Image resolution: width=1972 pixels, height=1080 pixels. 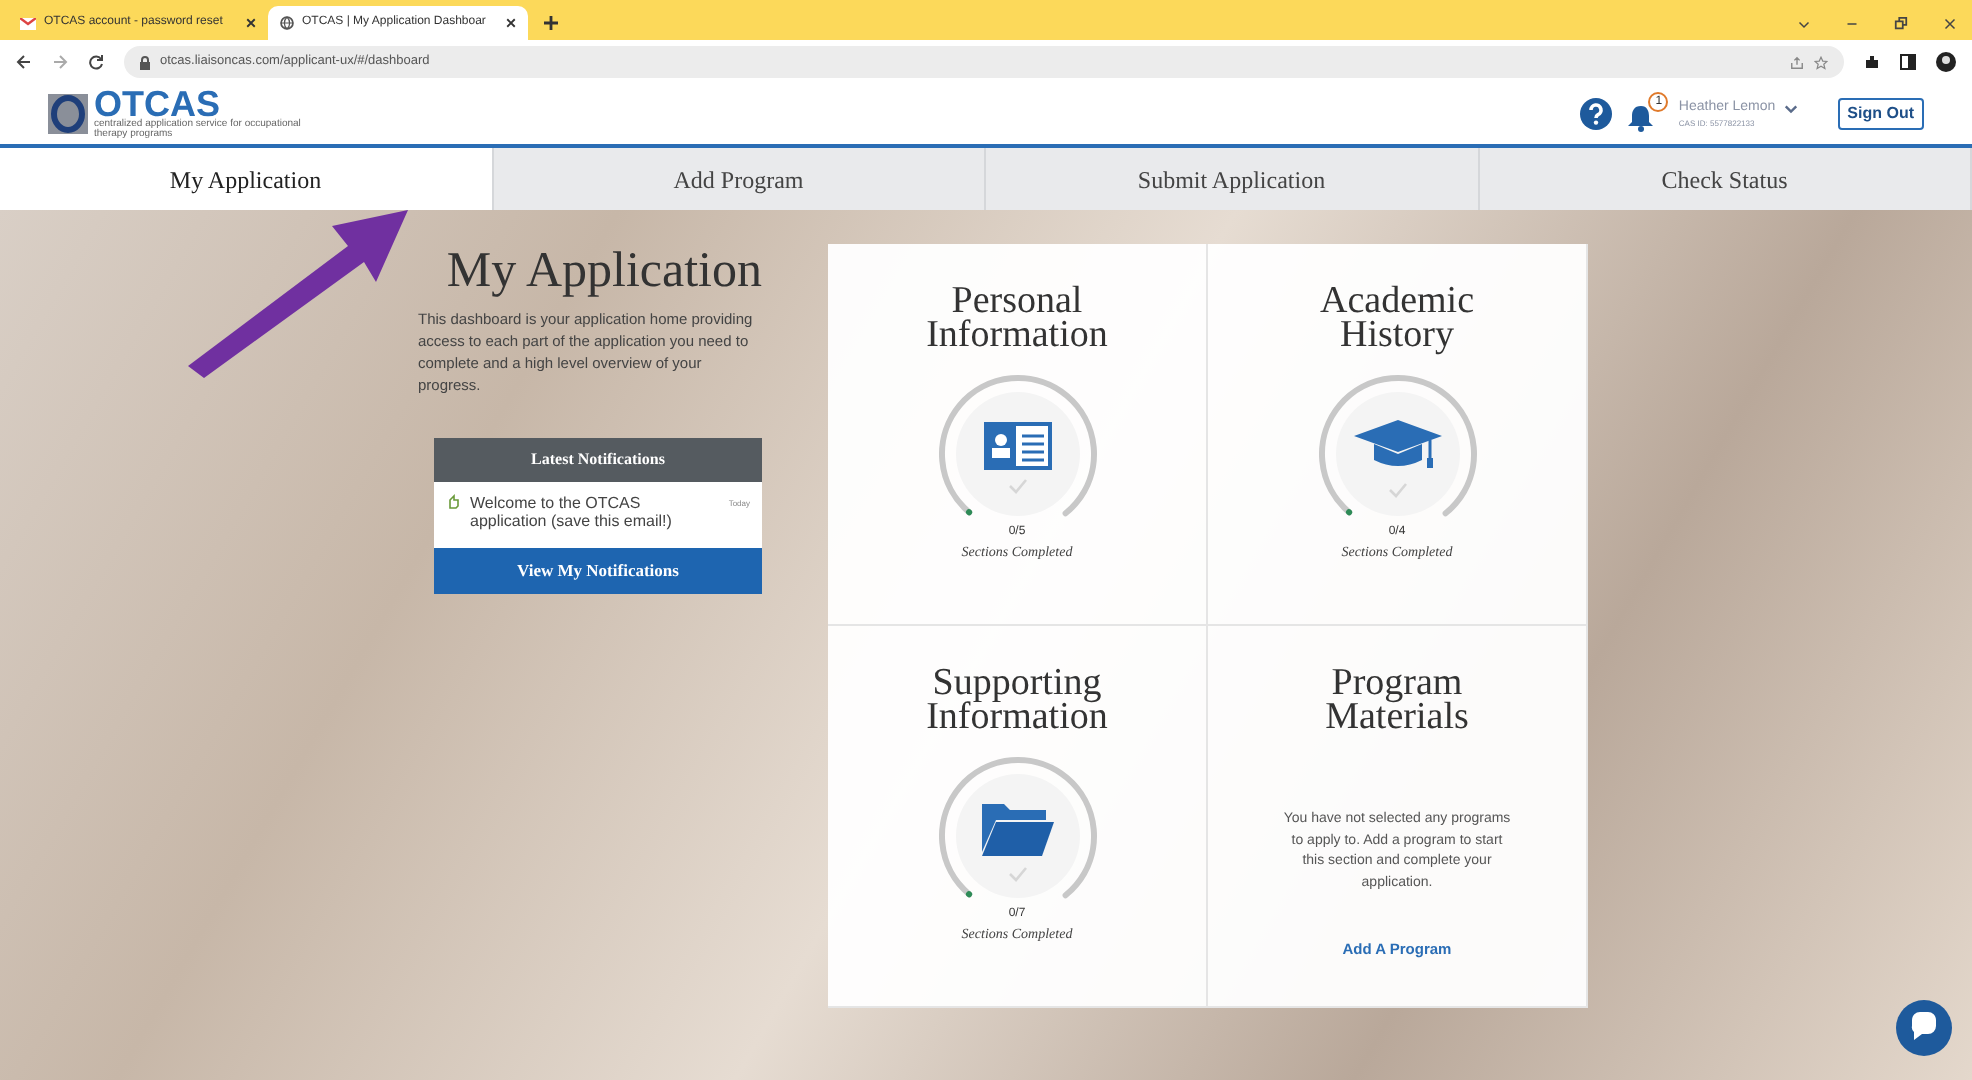 What do you see at coordinates (1017, 700) in the screenshot?
I see `card-title: Supporting Information` at bounding box center [1017, 700].